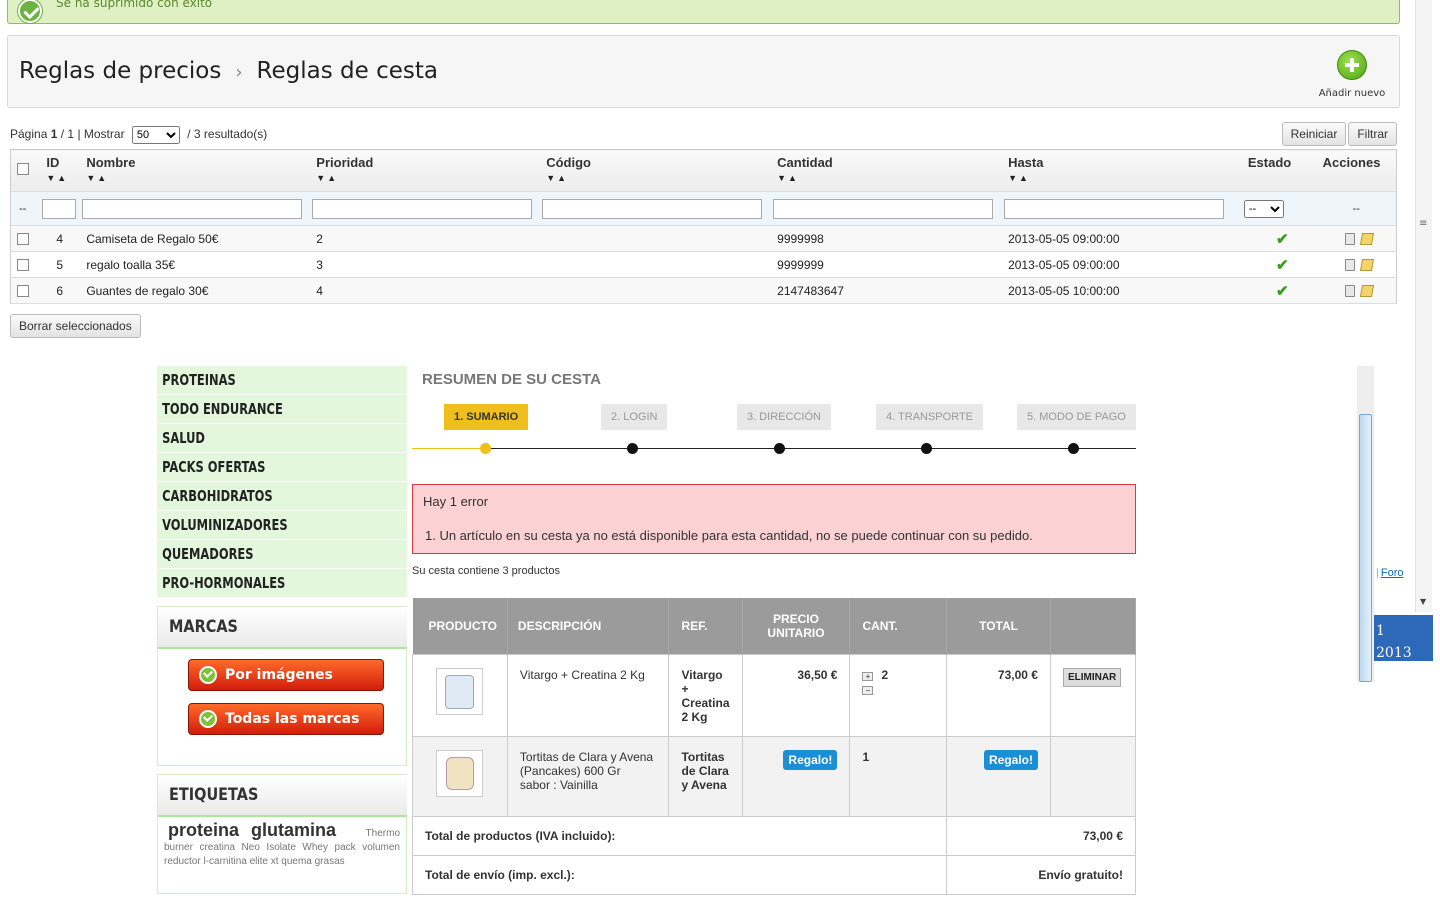 The width and height of the screenshot is (1440, 900). Describe the element at coordinates (23, 169) in the screenshot. I see `select-all-checkbox` at that location.